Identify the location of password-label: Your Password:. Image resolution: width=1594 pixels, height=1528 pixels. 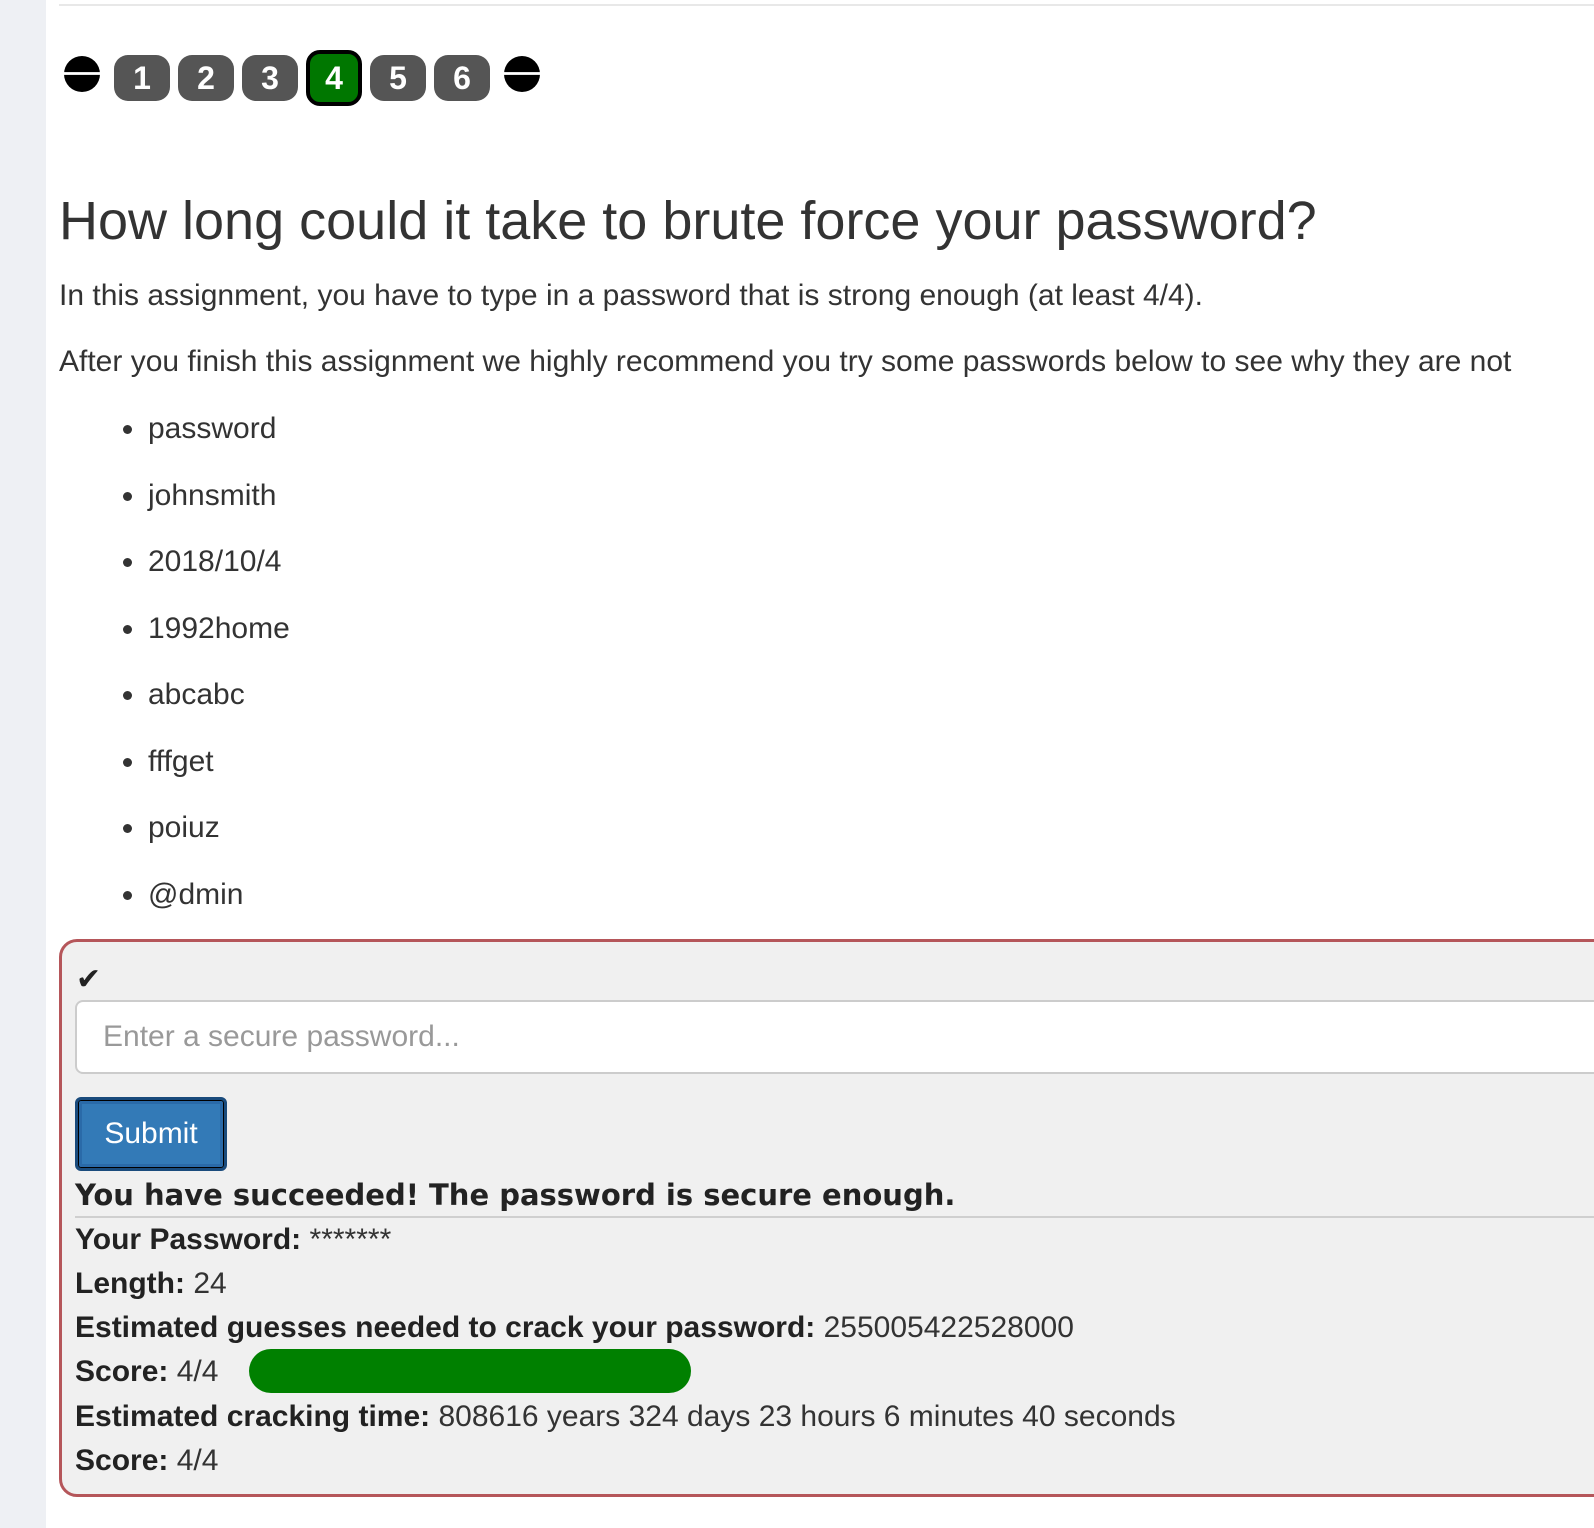
(188, 1239).